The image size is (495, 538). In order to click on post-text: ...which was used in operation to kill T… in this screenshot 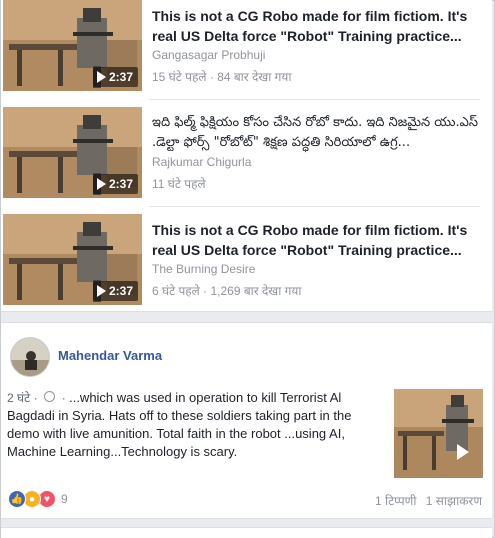, I will do `click(179, 424)`.